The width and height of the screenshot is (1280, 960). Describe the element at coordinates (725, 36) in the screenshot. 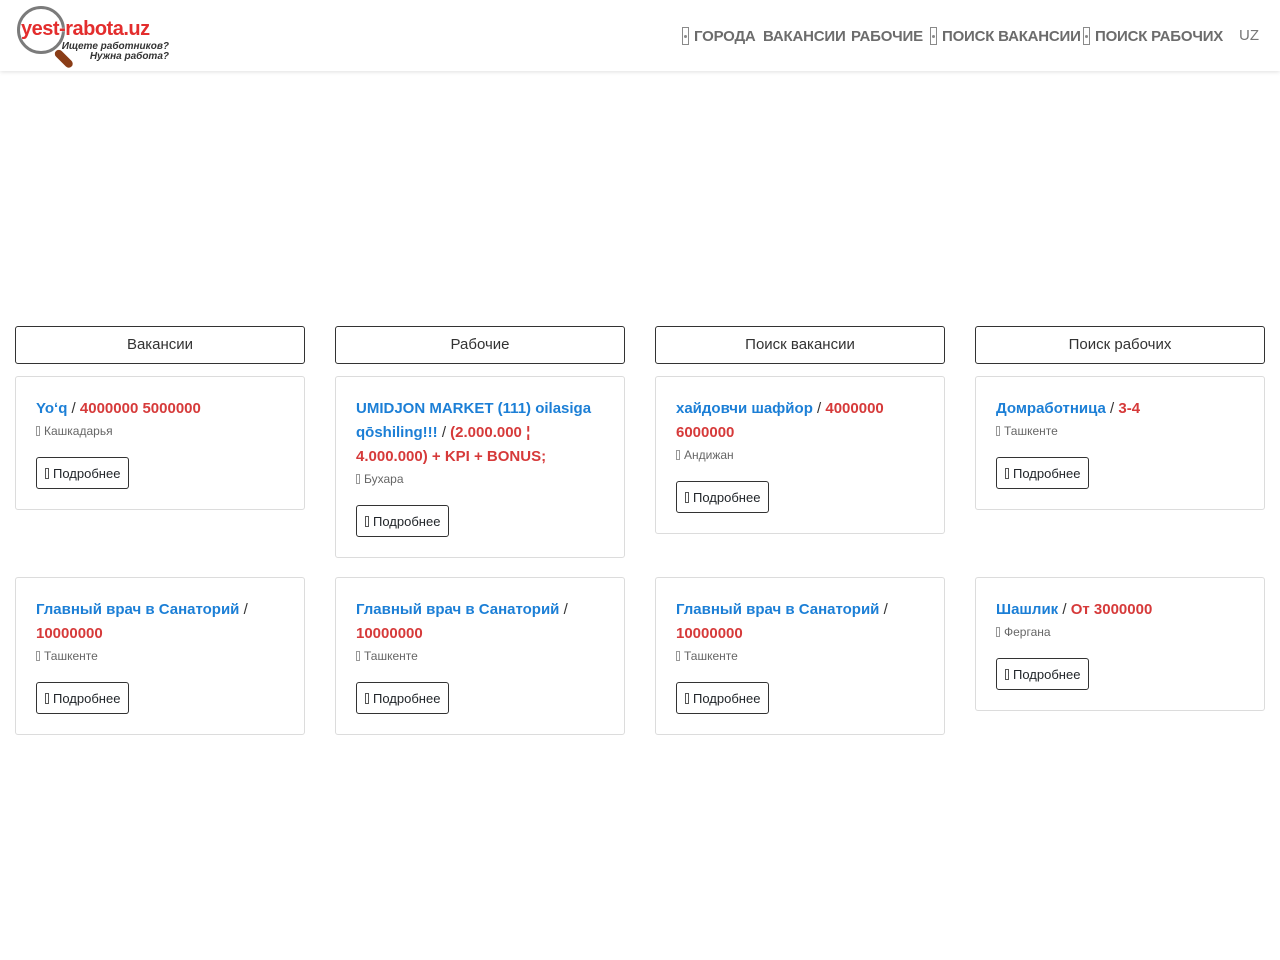

I see `nav-cities-label: Города` at that location.